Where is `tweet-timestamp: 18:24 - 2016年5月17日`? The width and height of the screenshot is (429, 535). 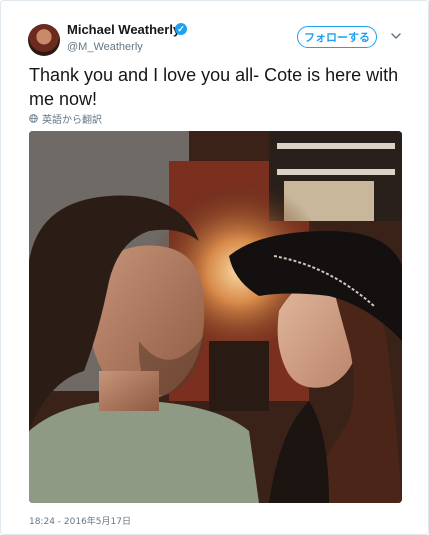 tweet-timestamp: 18:24 - 2016年5月17日 is located at coordinates (80, 520).